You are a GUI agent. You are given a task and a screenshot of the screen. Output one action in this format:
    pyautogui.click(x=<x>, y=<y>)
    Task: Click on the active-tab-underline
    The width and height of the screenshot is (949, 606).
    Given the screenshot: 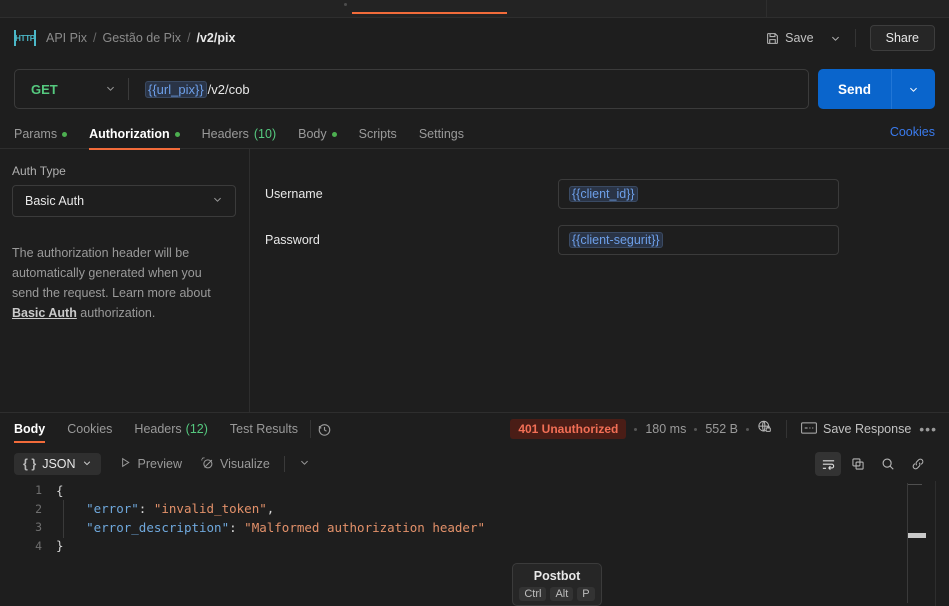 What is the action you would take?
    pyautogui.click(x=429, y=13)
    